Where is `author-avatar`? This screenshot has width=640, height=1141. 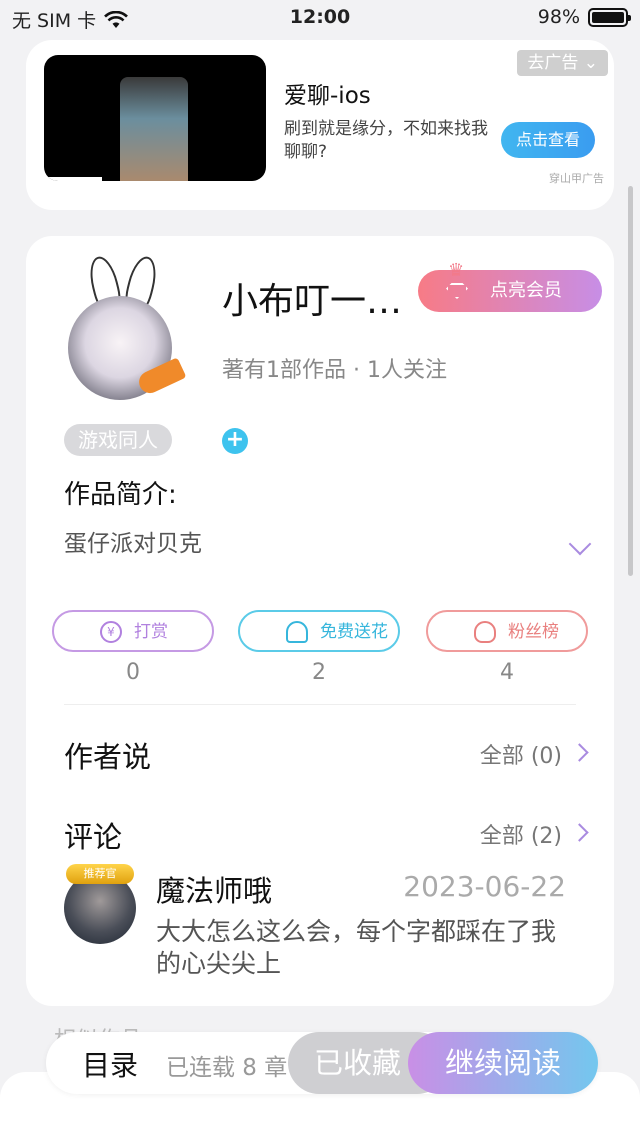 author-avatar is located at coordinates (125, 326).